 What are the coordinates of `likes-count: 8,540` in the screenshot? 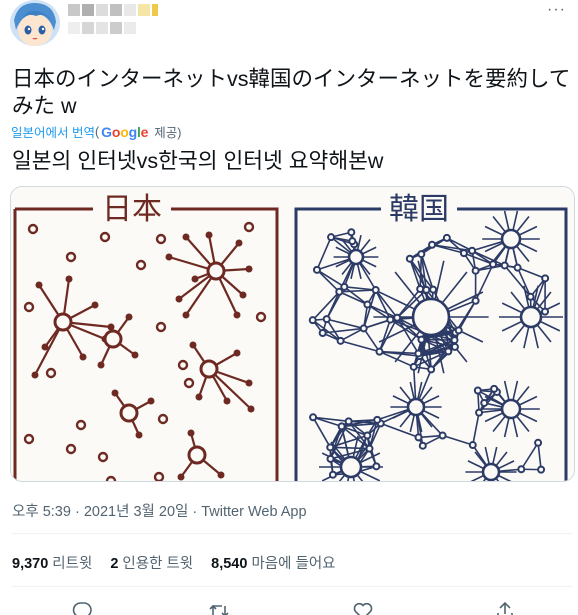 It's located at (229, 564).